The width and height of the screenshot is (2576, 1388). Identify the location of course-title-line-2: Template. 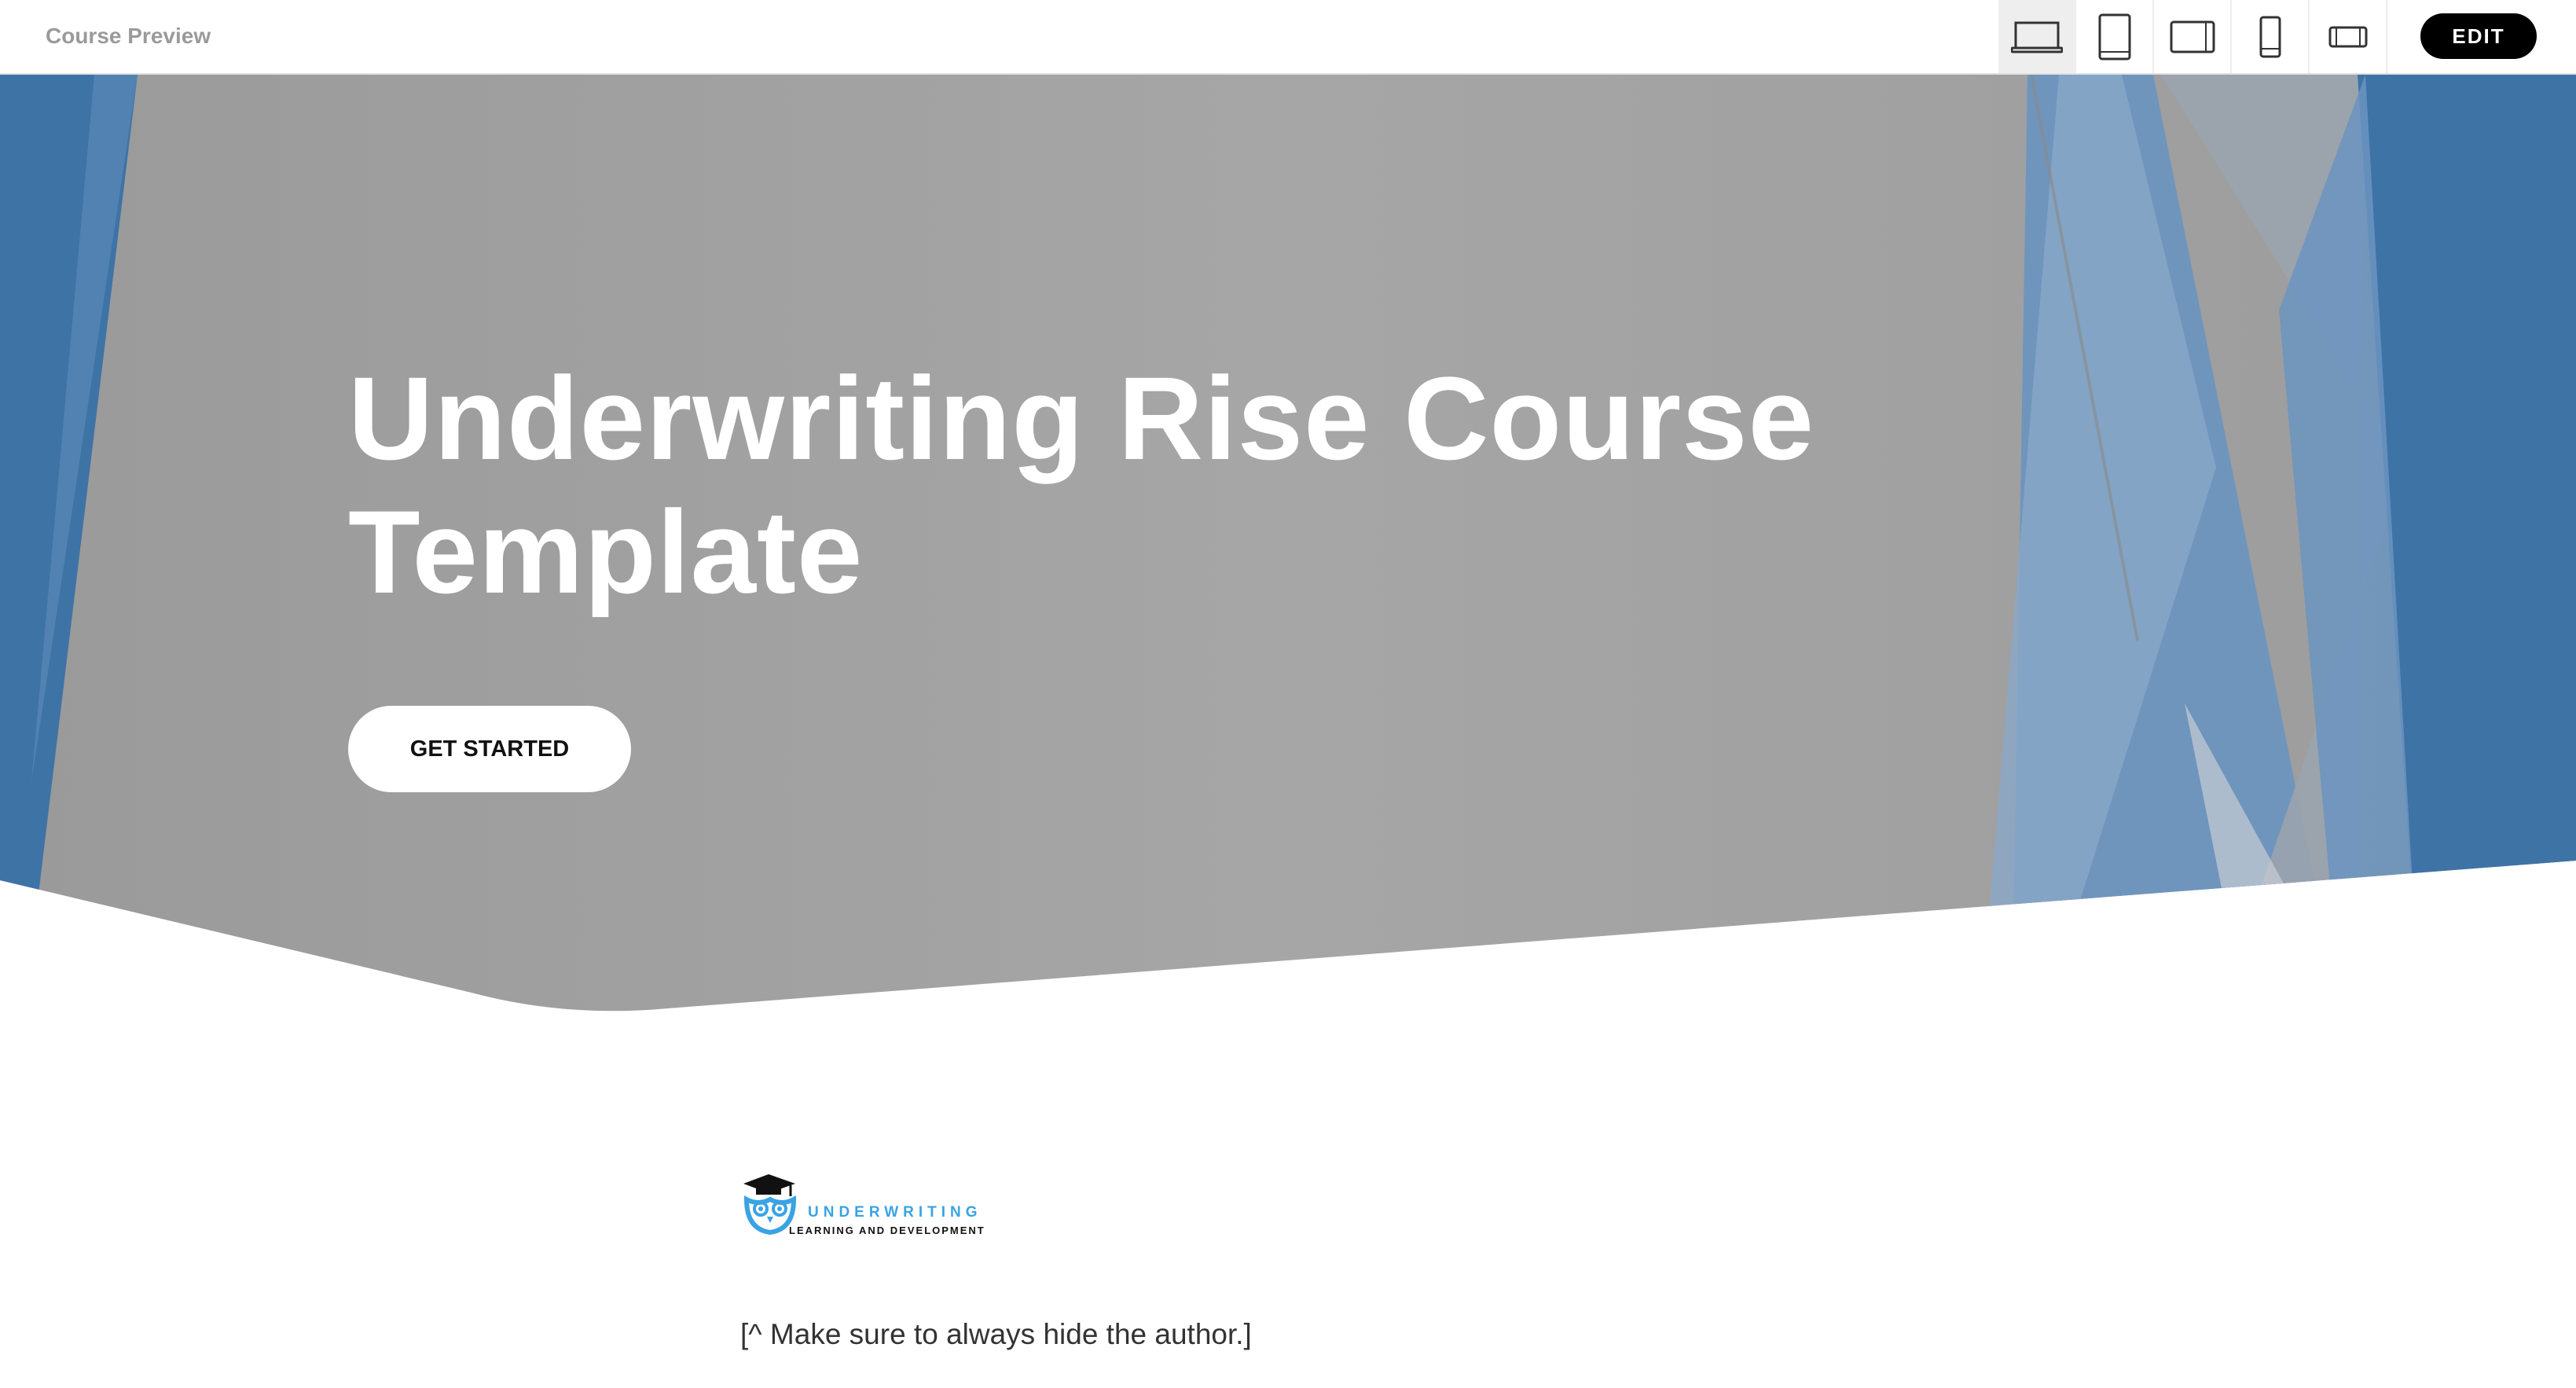
(606, 552).